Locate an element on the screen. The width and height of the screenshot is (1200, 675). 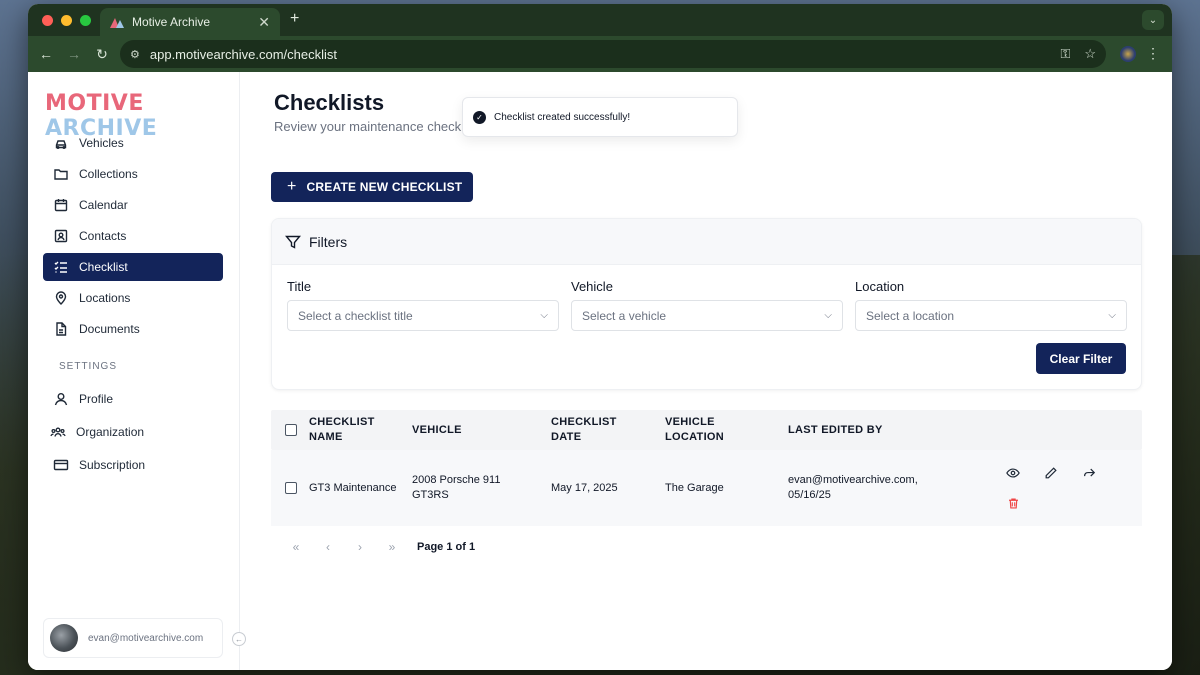
avatar is located at coordinates (64, 638).